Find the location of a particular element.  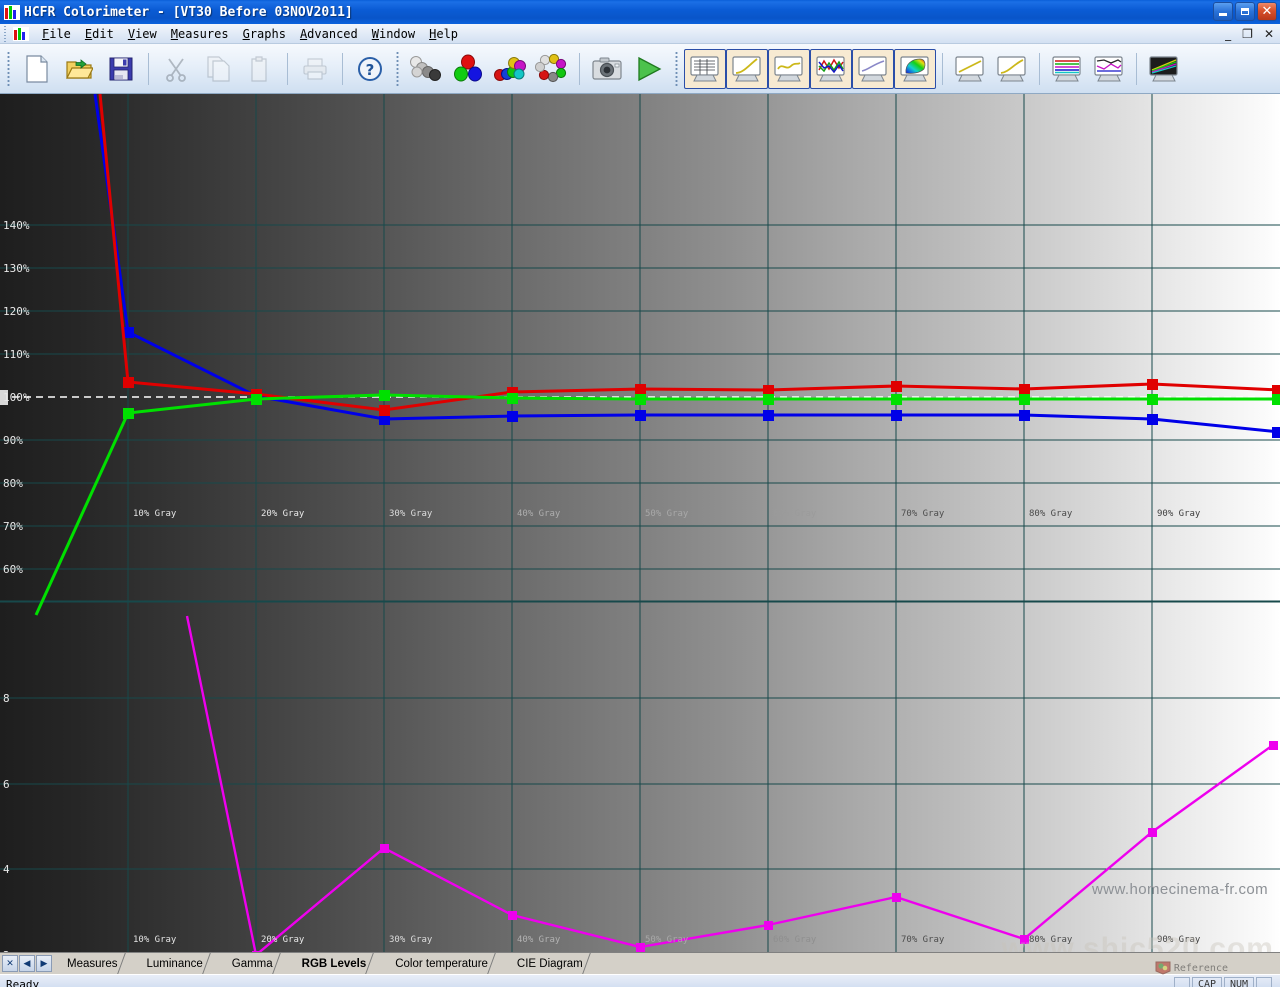

tab-next-icon: ▶ is located at coordinates (44, 963).